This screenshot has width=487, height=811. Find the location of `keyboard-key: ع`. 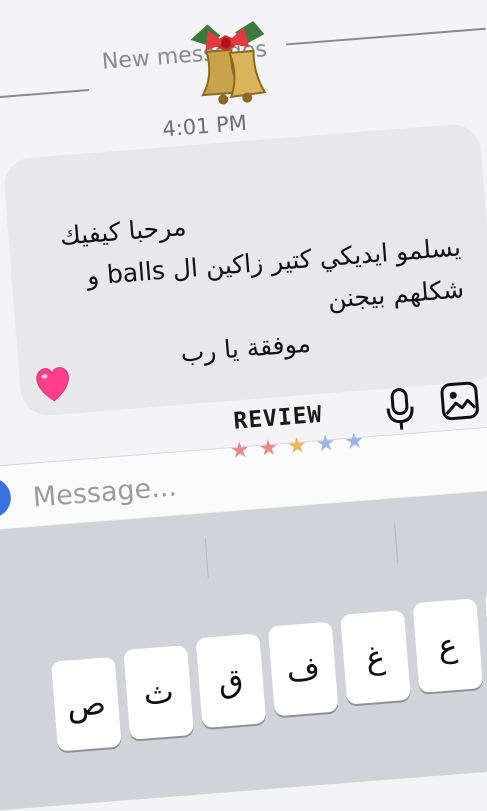

keyboard-key: ع is located at coordinates (448, 645).